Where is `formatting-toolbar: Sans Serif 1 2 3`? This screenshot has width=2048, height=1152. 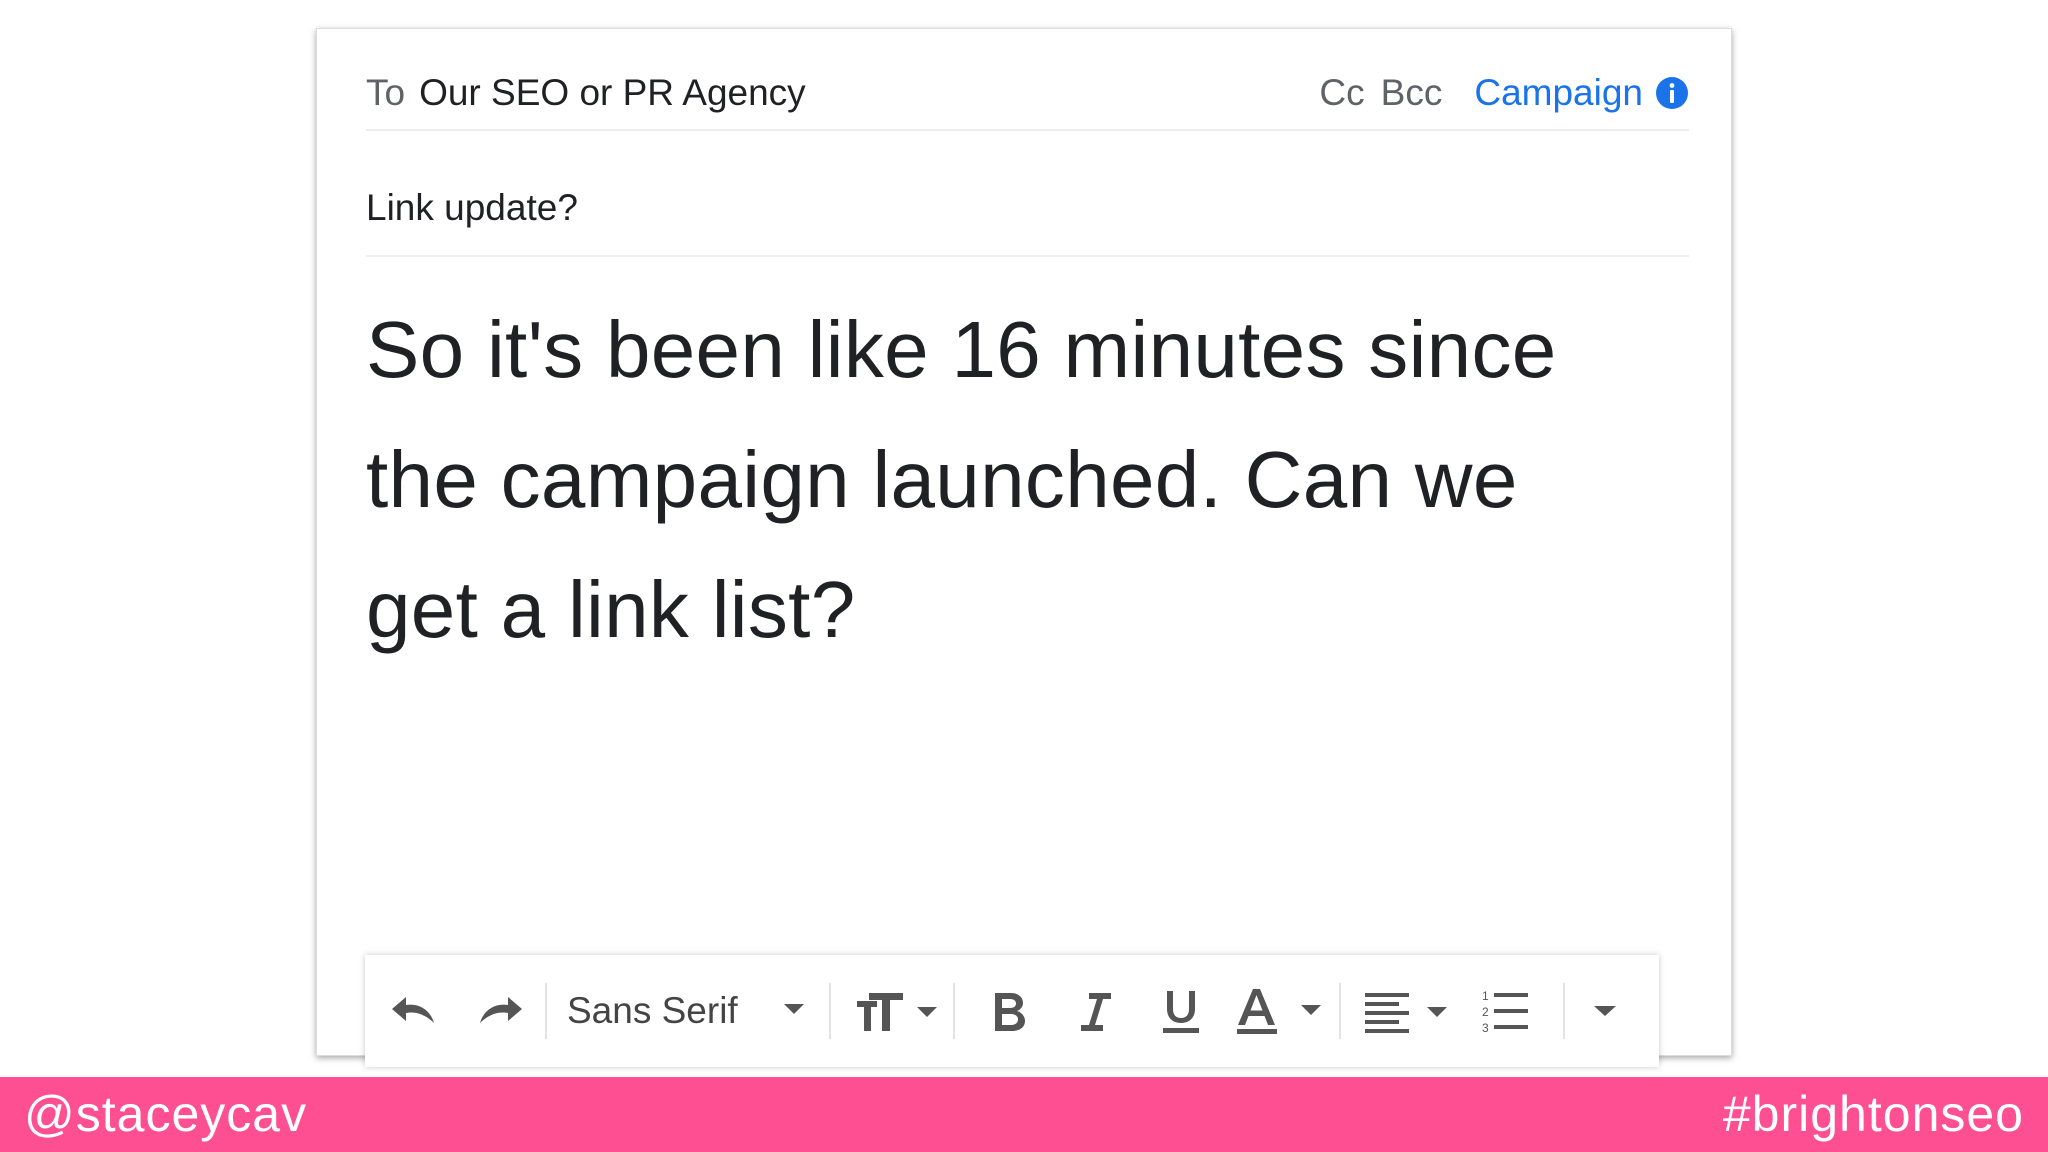 formatting-toolbar: Sans Serif 1 2 3 is located at coordinates (1012, 1011).